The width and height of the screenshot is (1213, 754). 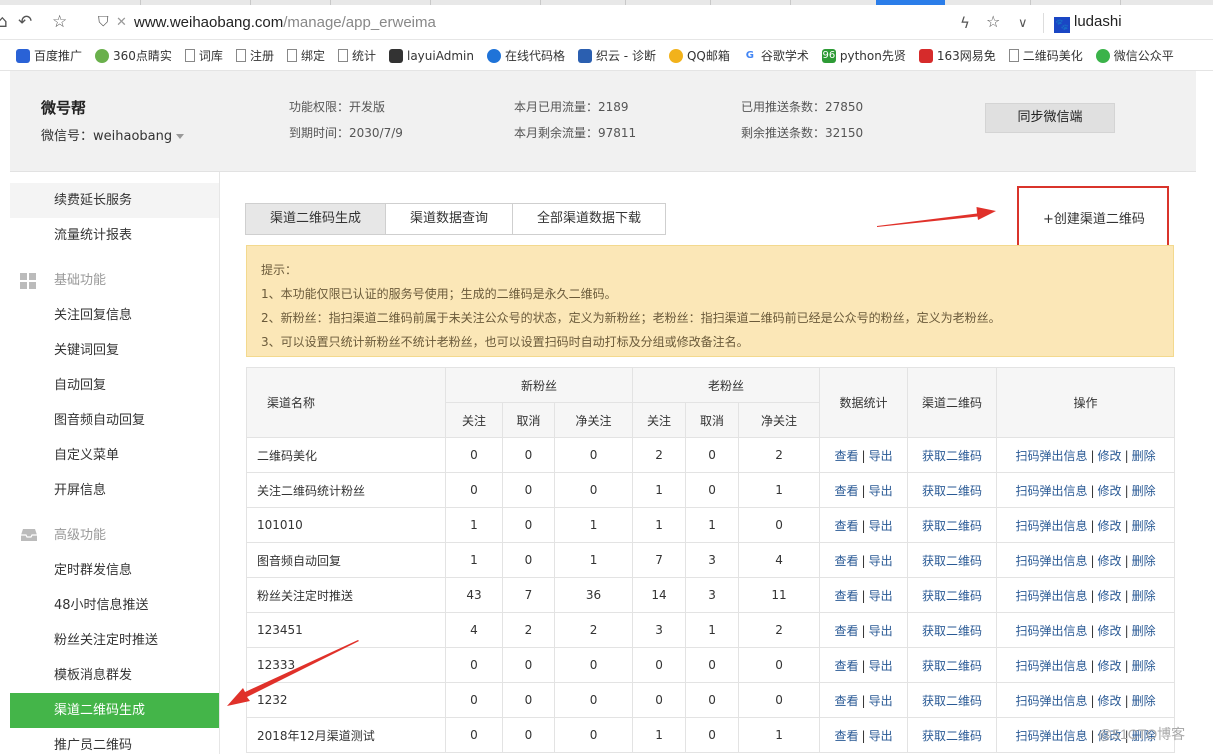 What do you see at coordinates (1088, 23) in the screenshot?
I see `profile-button: 🐾 ludashi` at bounding box center [1088, 23].